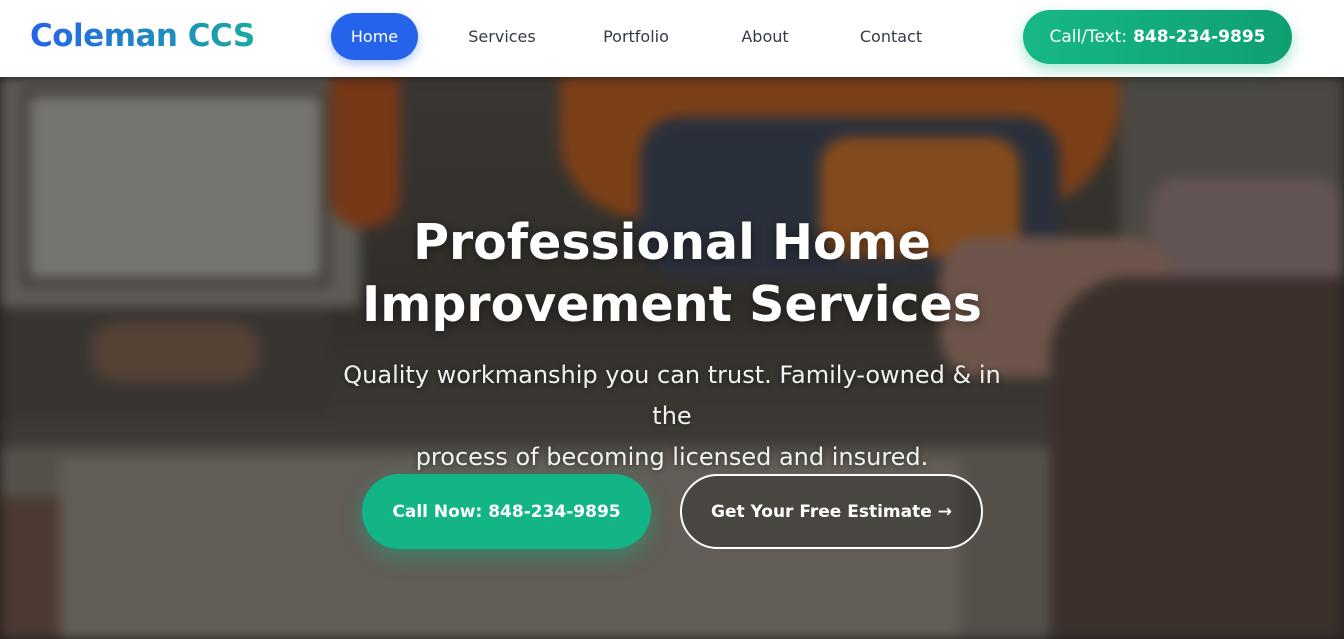  Describe the element at coordinates (891, 36) in the screenshot. I see `nav-item-contact: Contact` at that location.